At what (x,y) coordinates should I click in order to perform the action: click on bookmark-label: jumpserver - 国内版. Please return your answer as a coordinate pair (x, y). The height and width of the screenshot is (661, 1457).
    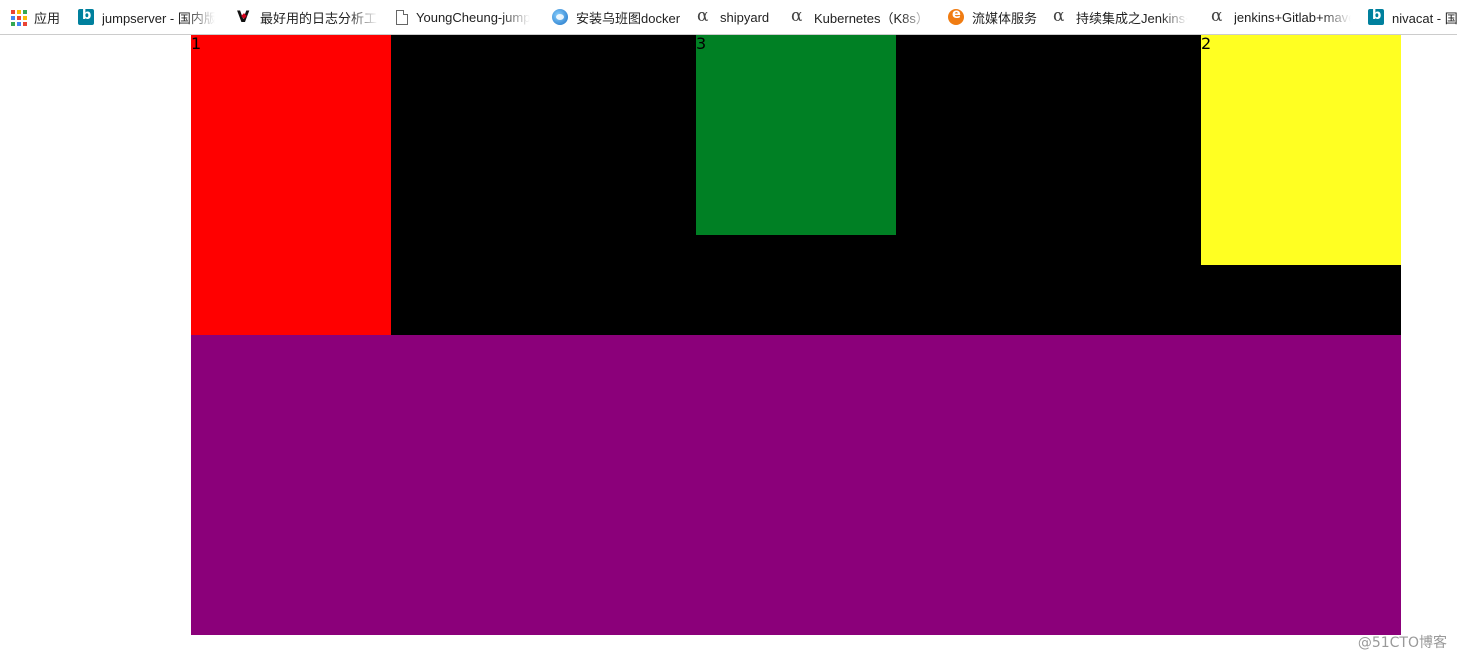
    Looking at the image, I should click on (158, 18).